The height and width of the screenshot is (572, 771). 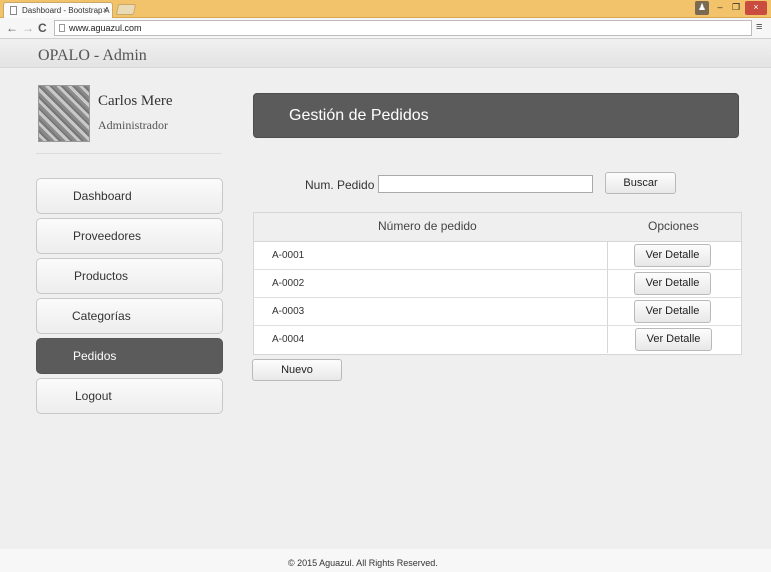 I want to click on minimize-icon: –, so click(x=720, y=8).